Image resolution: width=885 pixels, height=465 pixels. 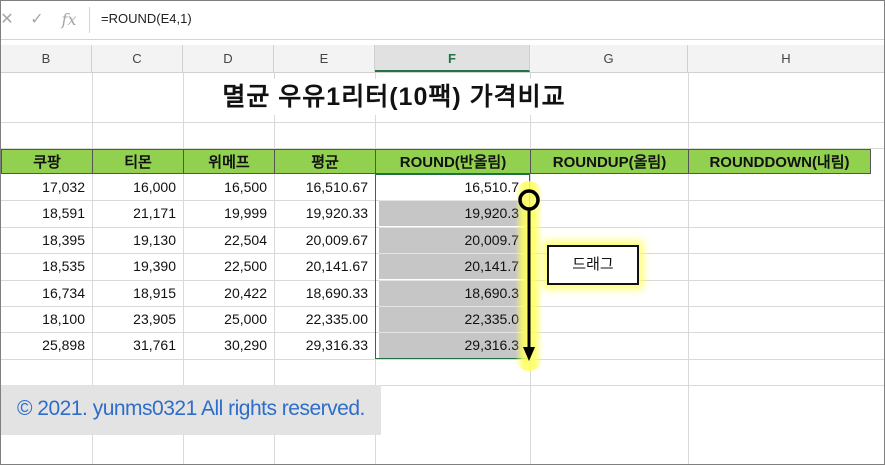 I want to click on round-result-value: 16,510.7, so click(x=492, y=187).